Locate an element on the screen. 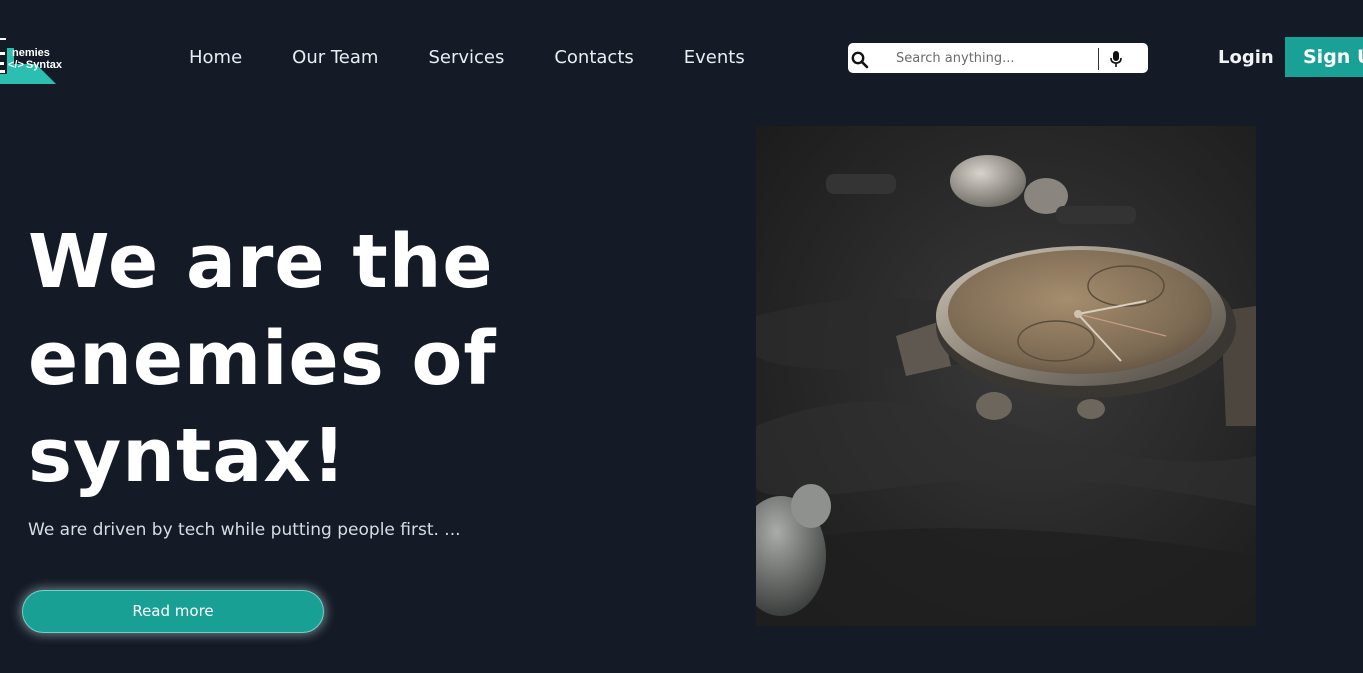 This screenshot has width=1363, height=673. hero-title-line1: We are the is located at coordinates (261, 262).